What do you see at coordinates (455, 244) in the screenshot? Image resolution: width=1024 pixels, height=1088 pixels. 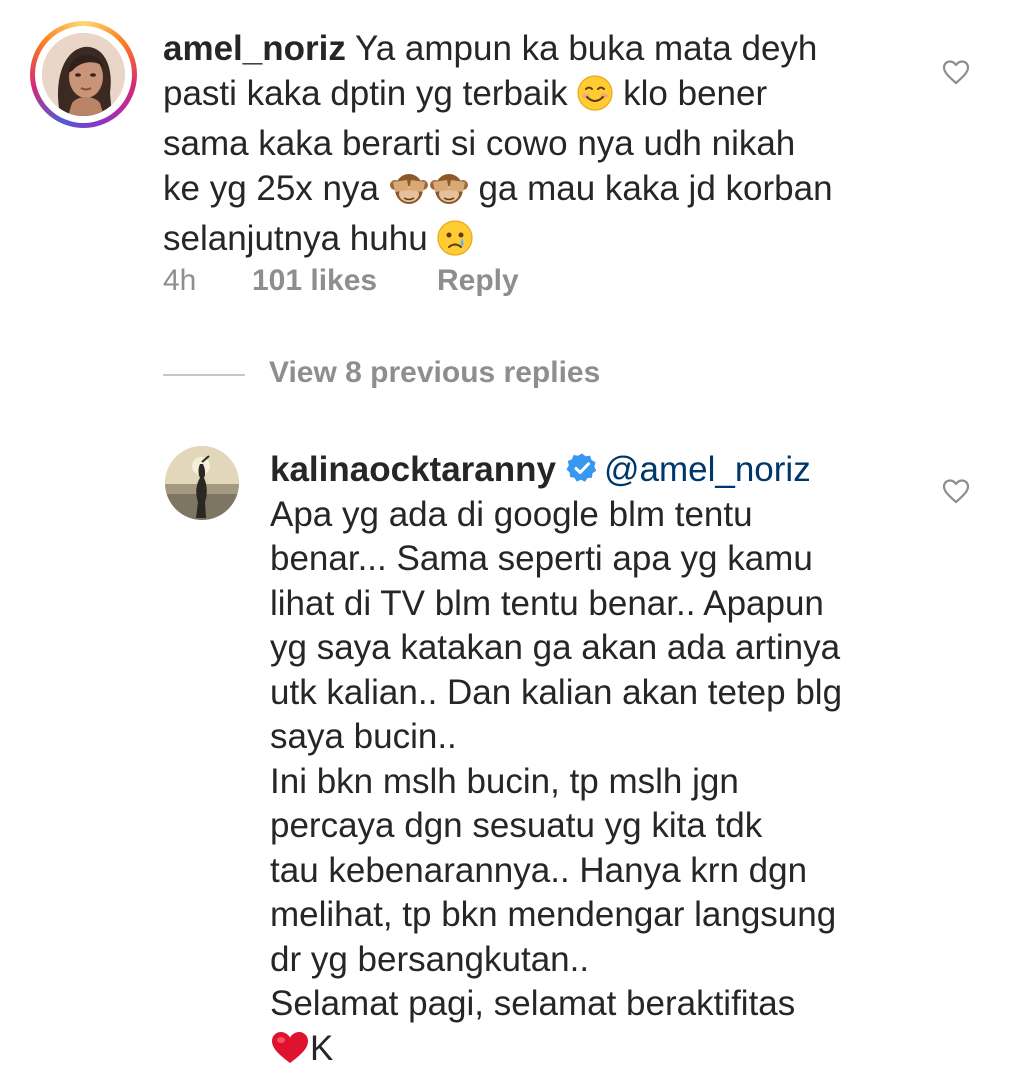 I see `crying-face-icon` at bounding box center [455, 244].